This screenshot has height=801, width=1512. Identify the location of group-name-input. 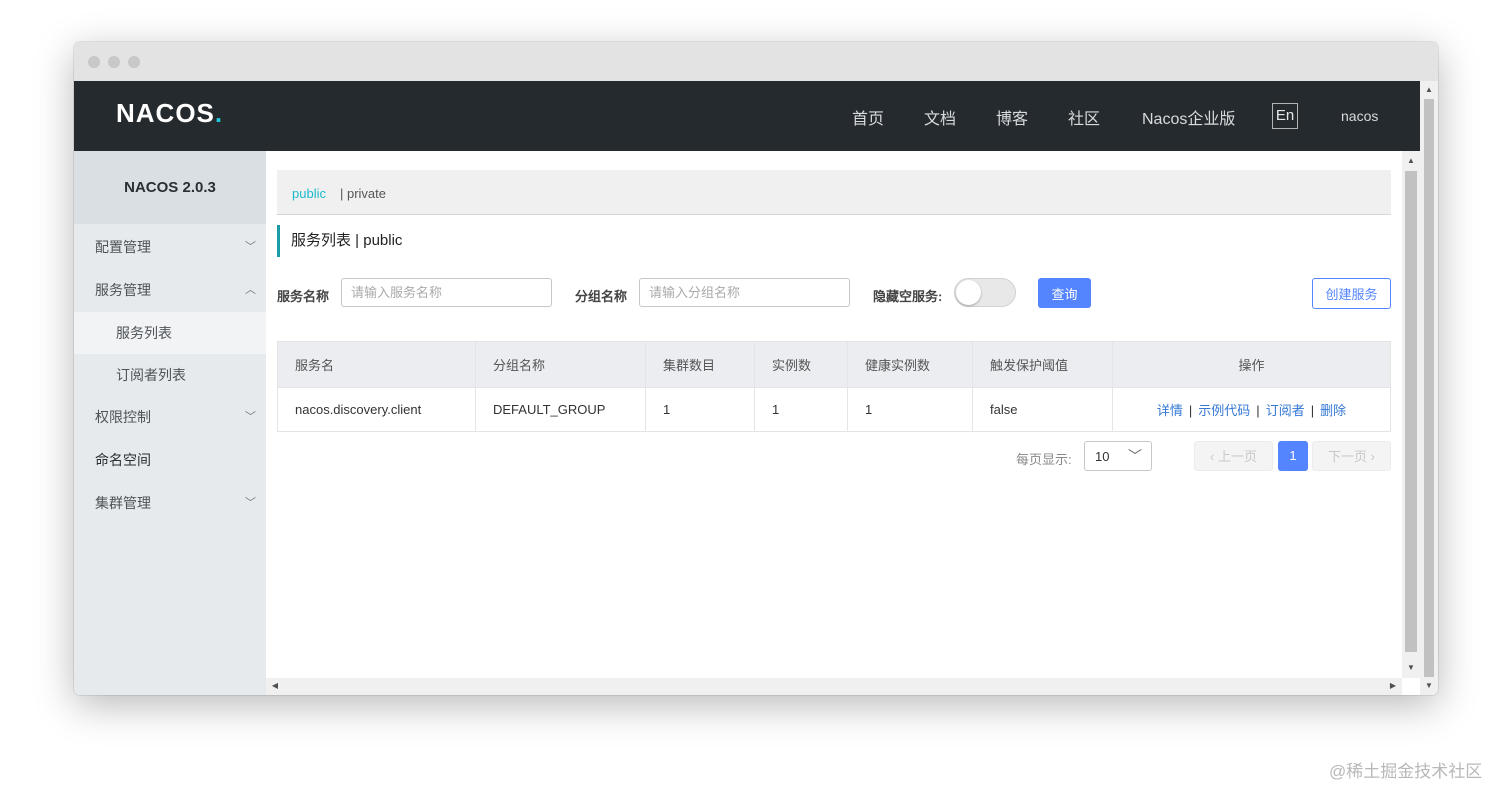
(744, 292).